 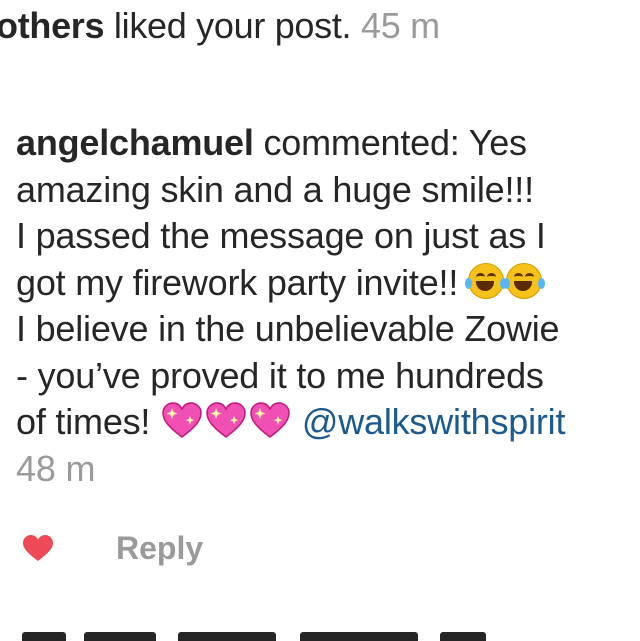 What do you see at coordinates (281, 235) in the screenshot?
I see `comment-line-3: I passed the message on just as I` at bounding box center [281, 235].